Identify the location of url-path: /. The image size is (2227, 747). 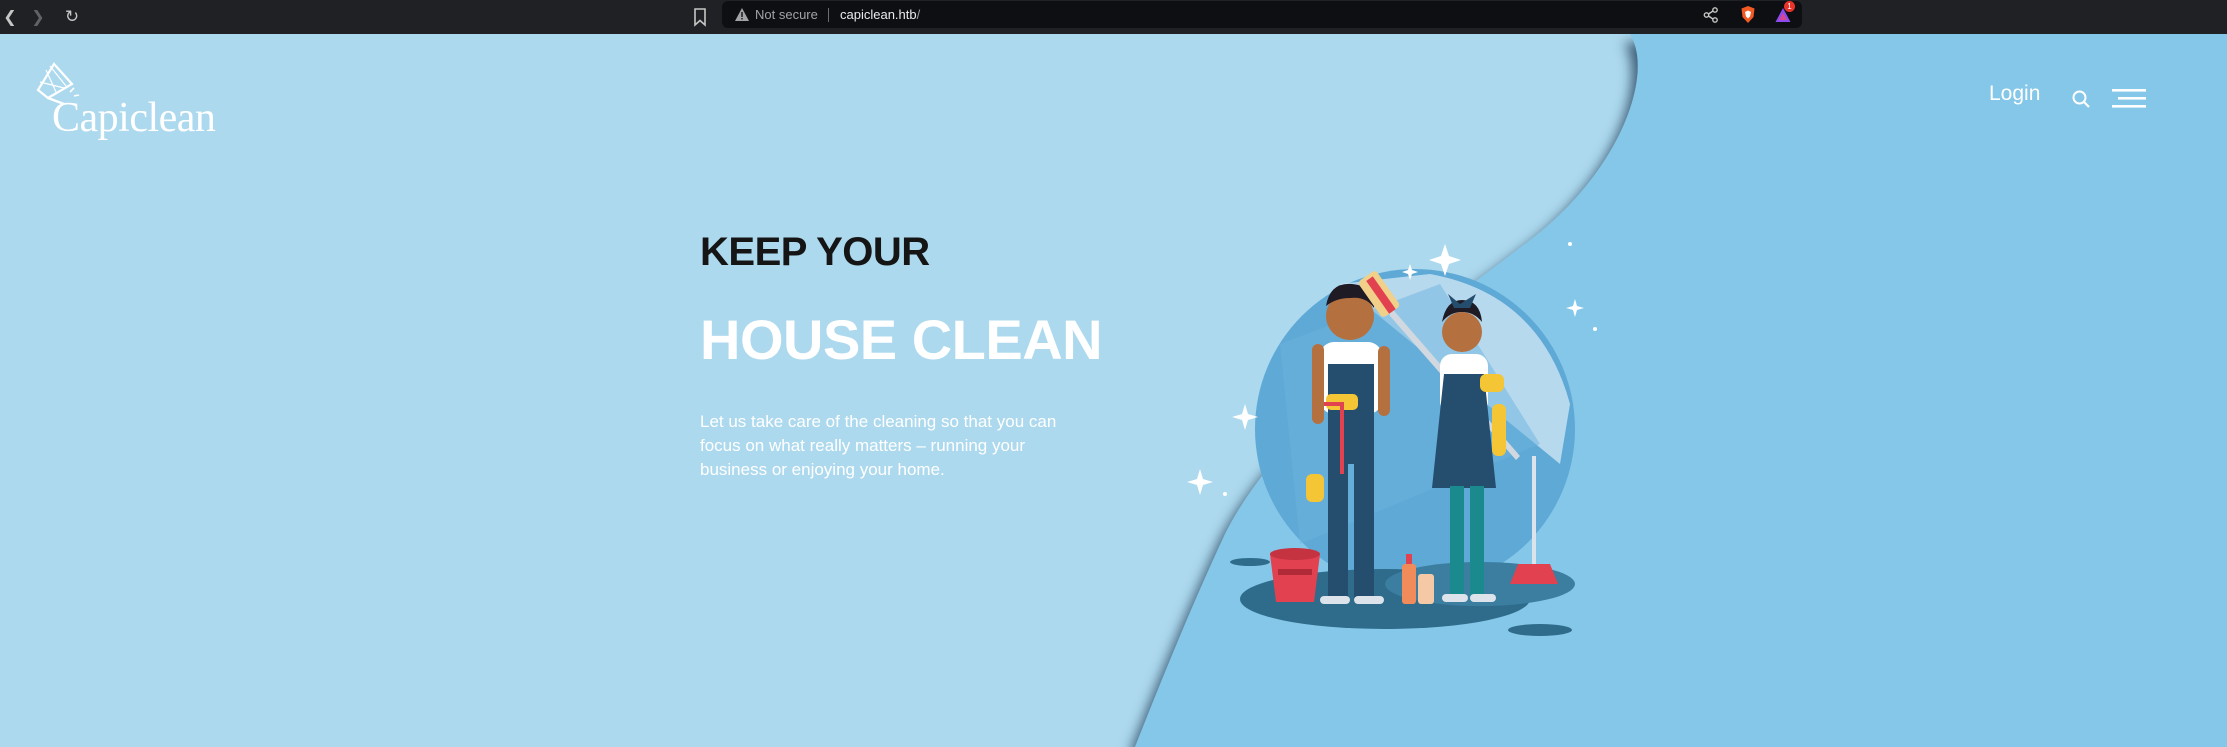
(918, 14).